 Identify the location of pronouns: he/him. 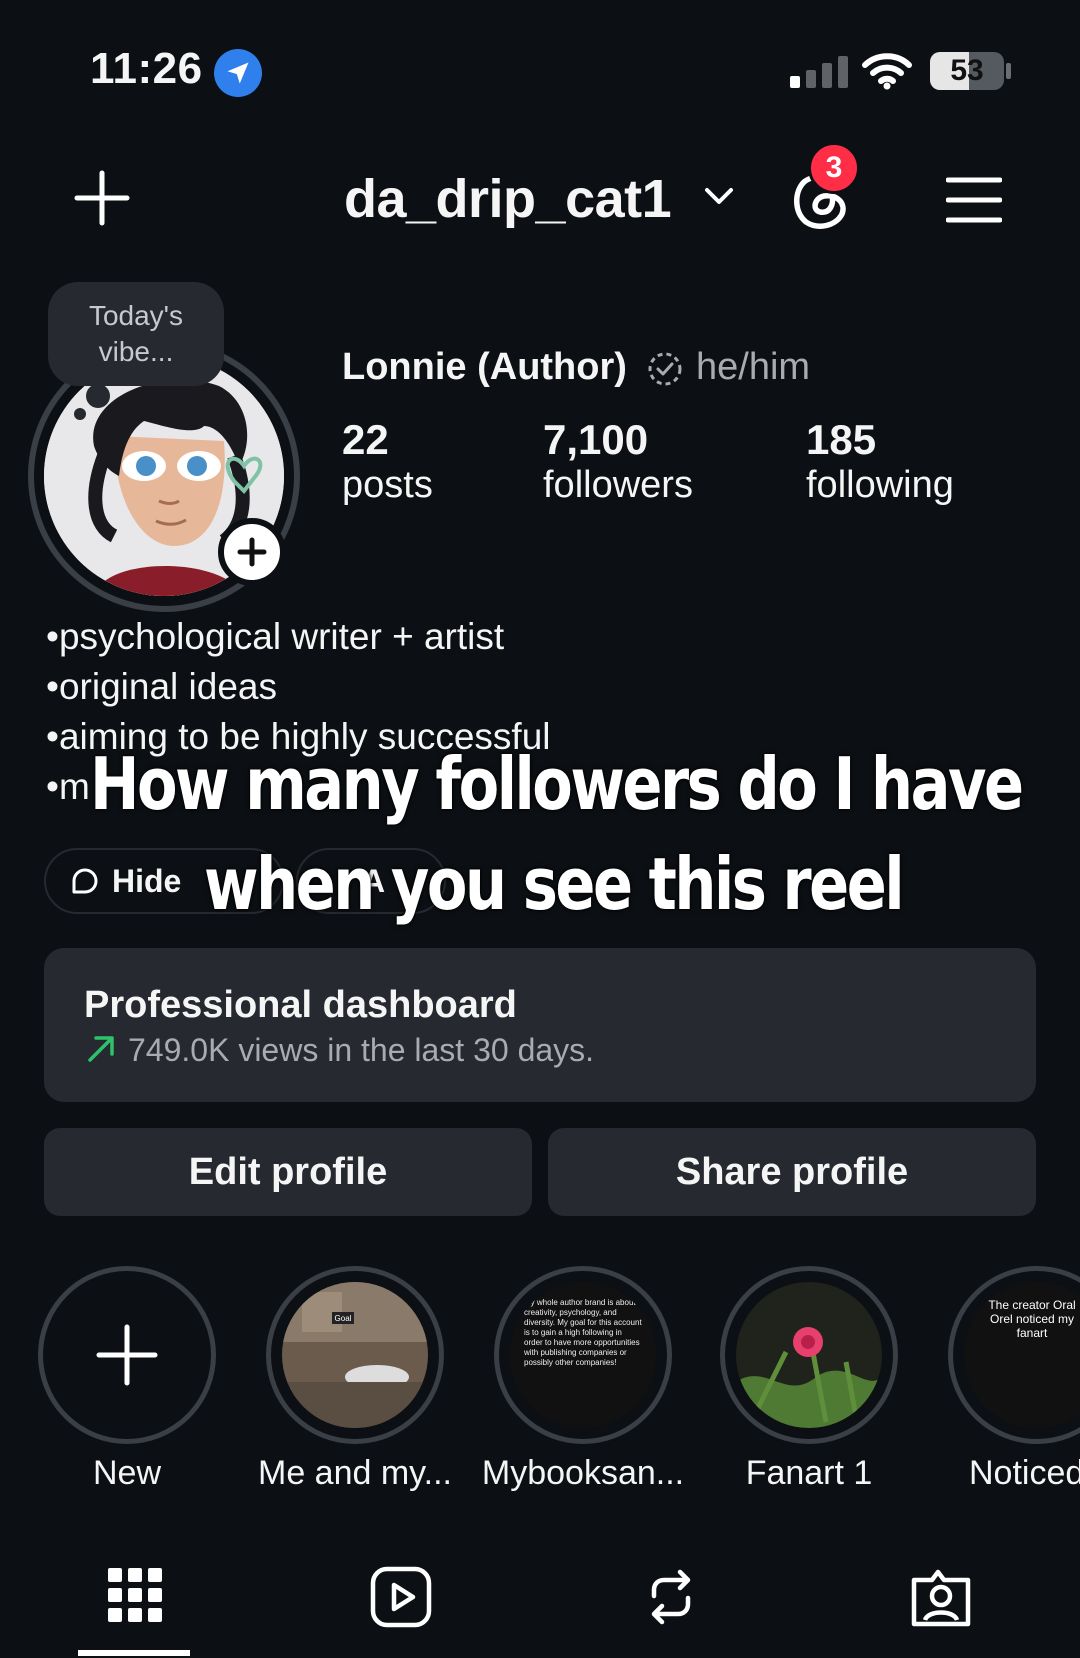
(753, 367).